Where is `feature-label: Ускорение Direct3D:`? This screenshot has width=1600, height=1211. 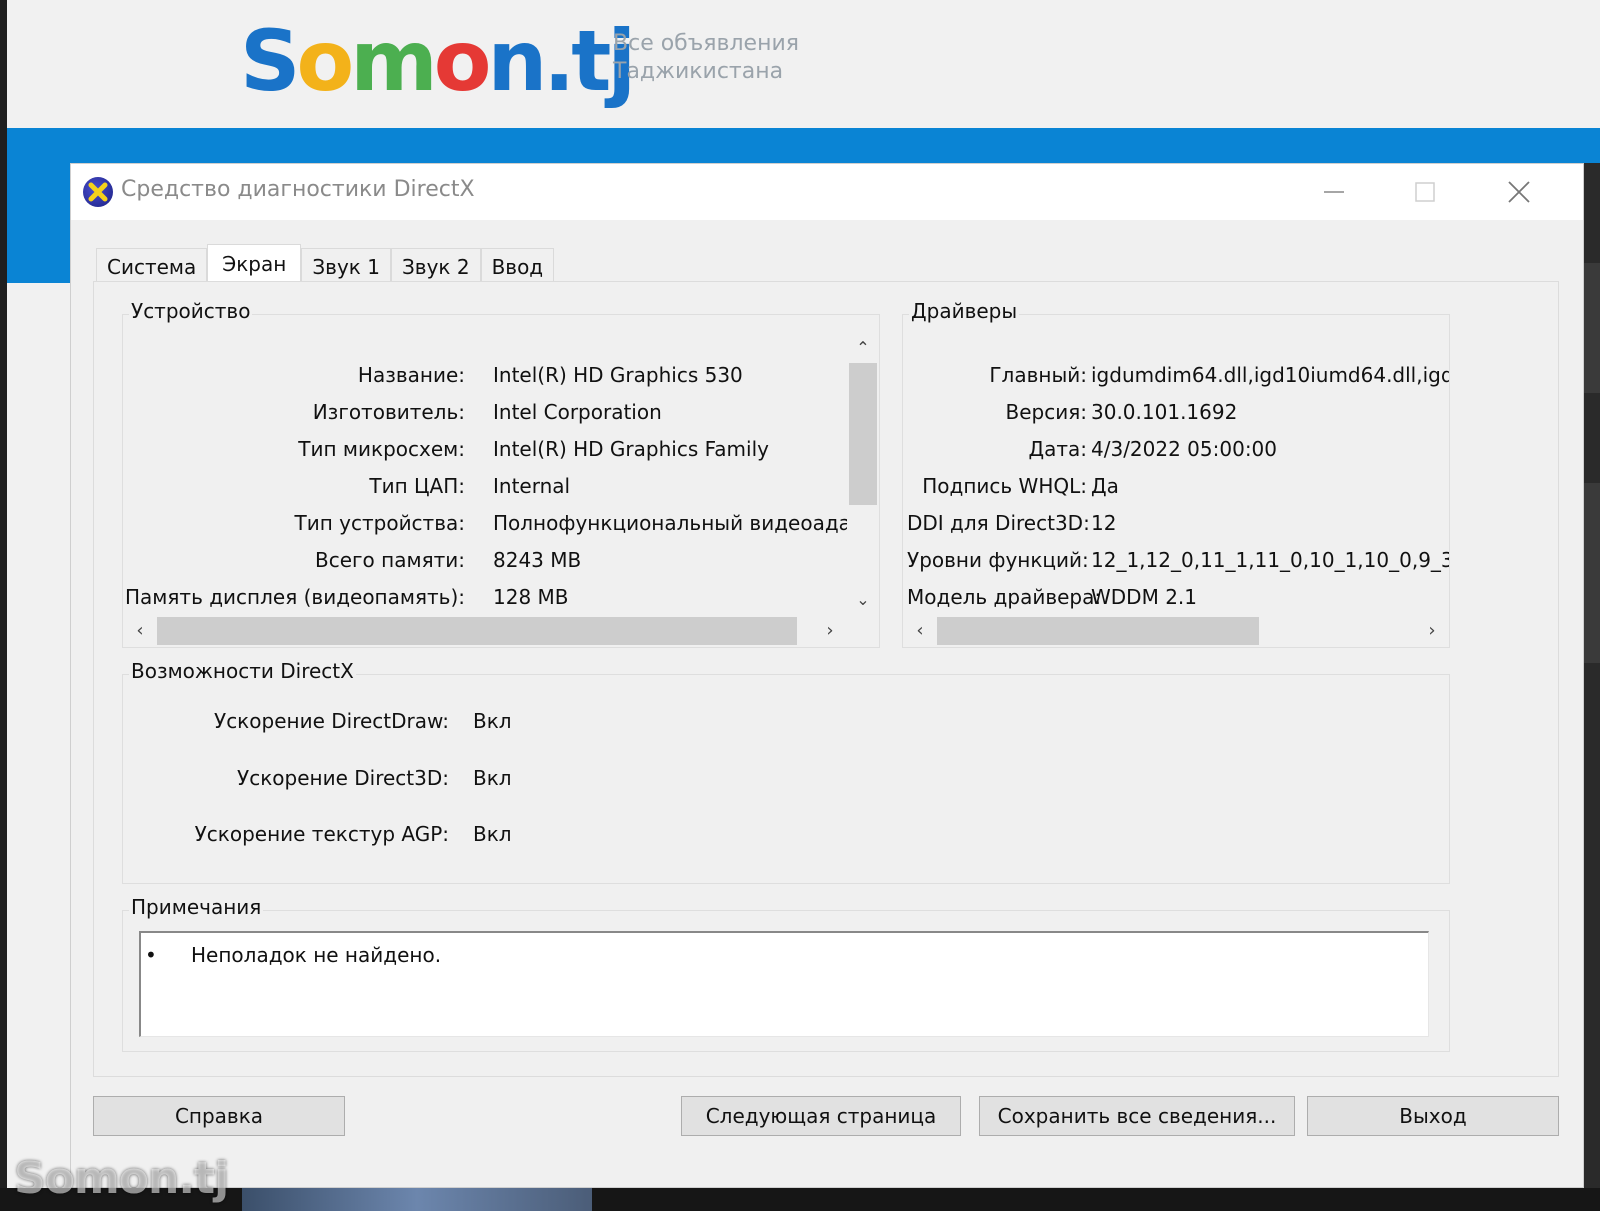
feature-label: Ускорение Direct3D: is located at coordinates (343, 778).